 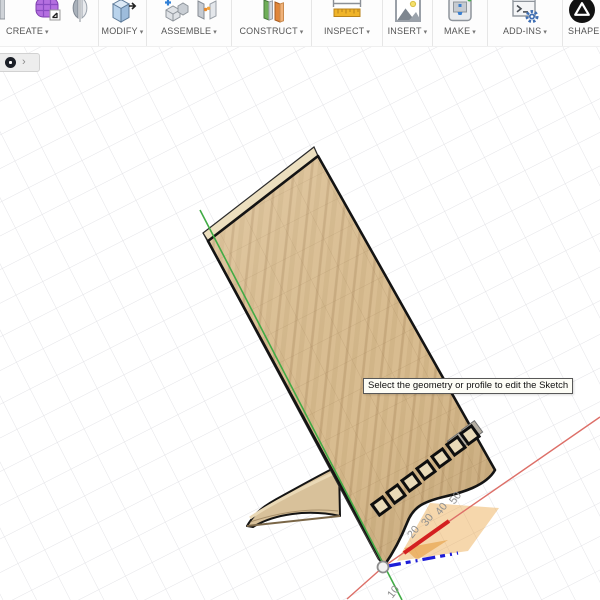 What do you see at coordinates (460, 14) in the screenshot?
I see `print-3d-icon` at bounding box center [460, 14].